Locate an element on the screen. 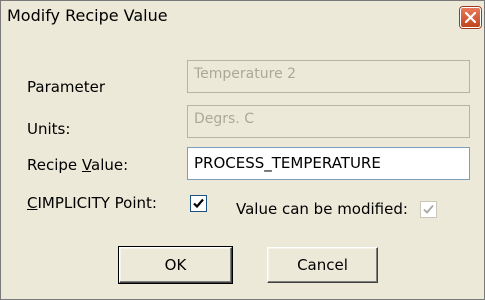  value-modifiable-label: Value can be modified: is located at coordinates (322, 209).